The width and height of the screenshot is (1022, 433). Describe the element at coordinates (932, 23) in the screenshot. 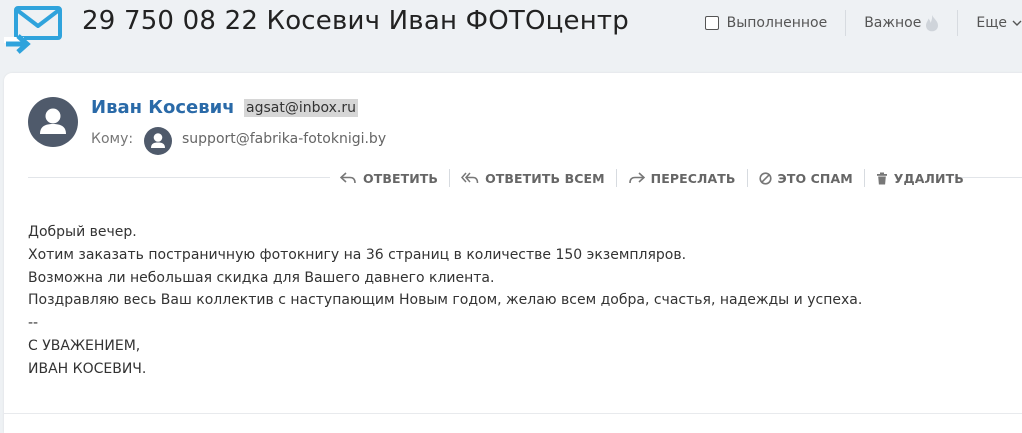

I see `flame-icon` at that location.